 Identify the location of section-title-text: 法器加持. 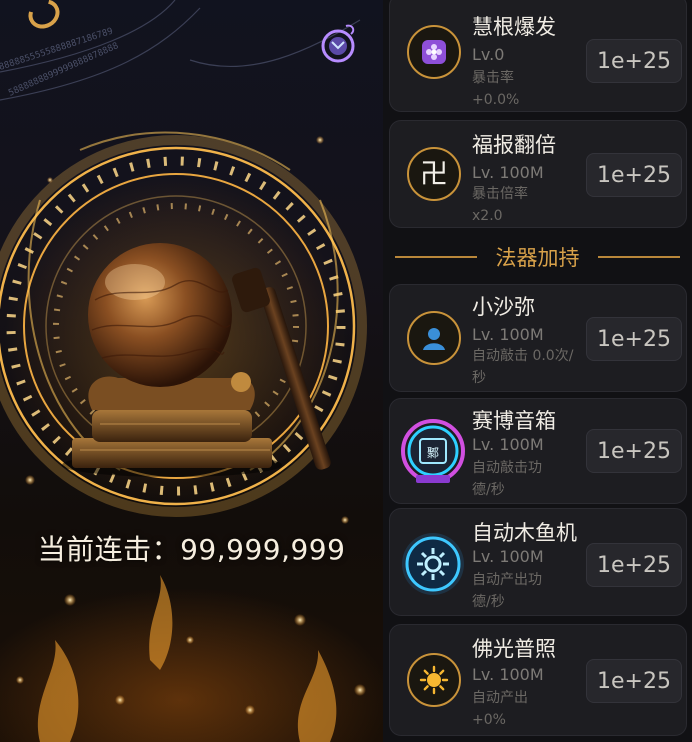
(537, 258).